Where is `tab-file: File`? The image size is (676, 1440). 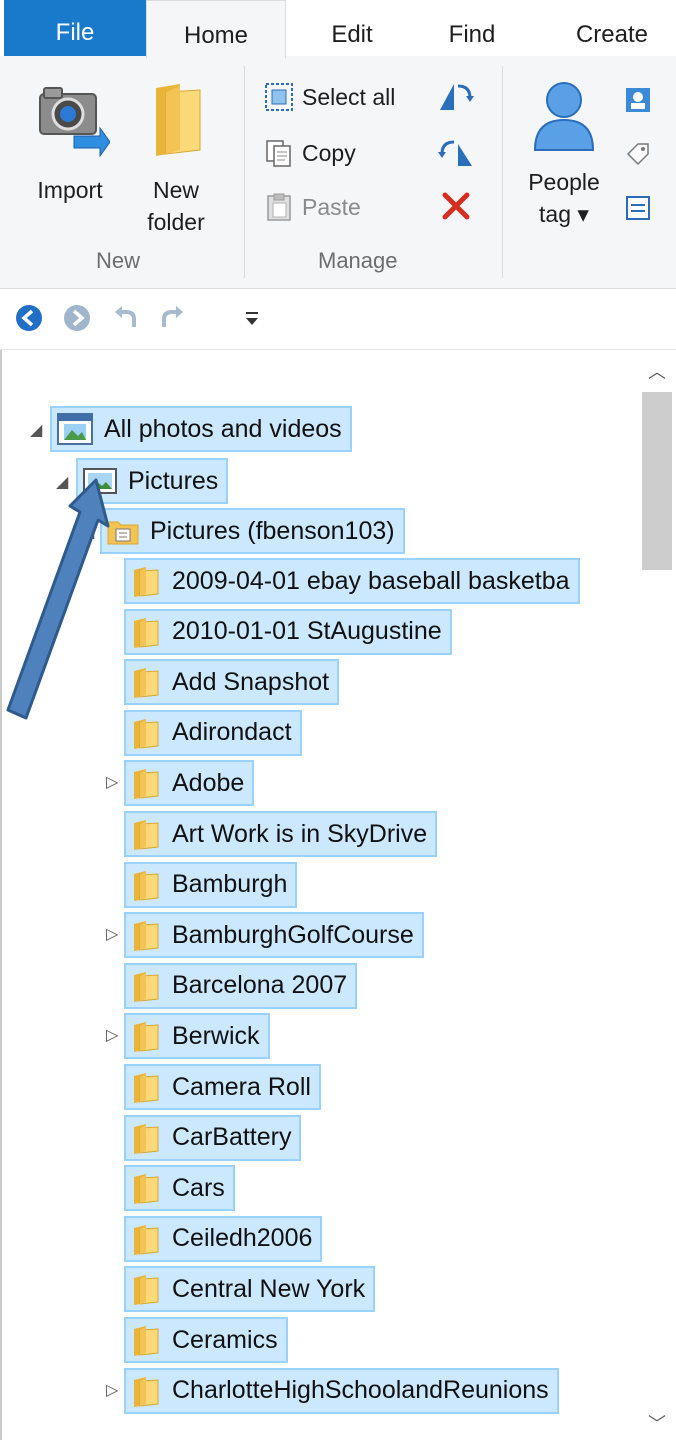
tab-file: File is located at coordinates (75, 28).